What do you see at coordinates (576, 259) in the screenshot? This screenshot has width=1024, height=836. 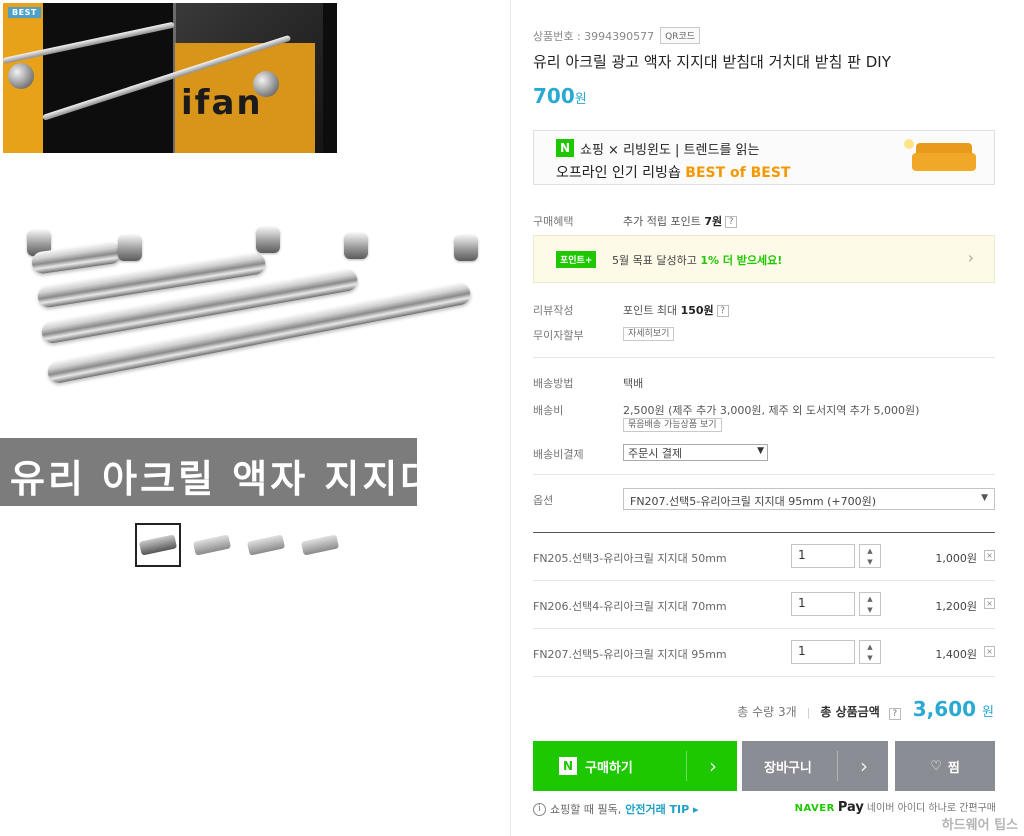 I see `point-plus-badge: 포인트+` at bounding box center [576, 259].